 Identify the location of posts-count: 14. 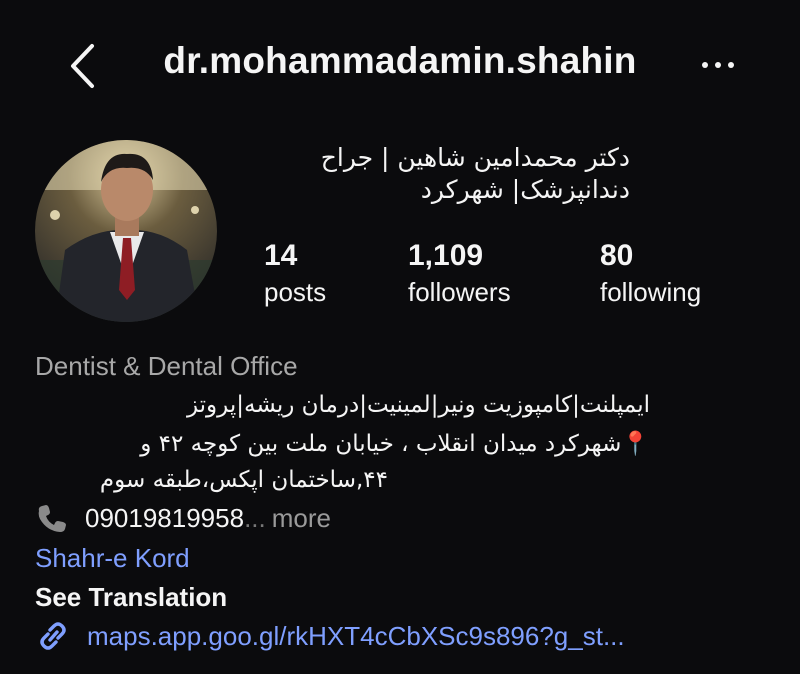
(281, 255).